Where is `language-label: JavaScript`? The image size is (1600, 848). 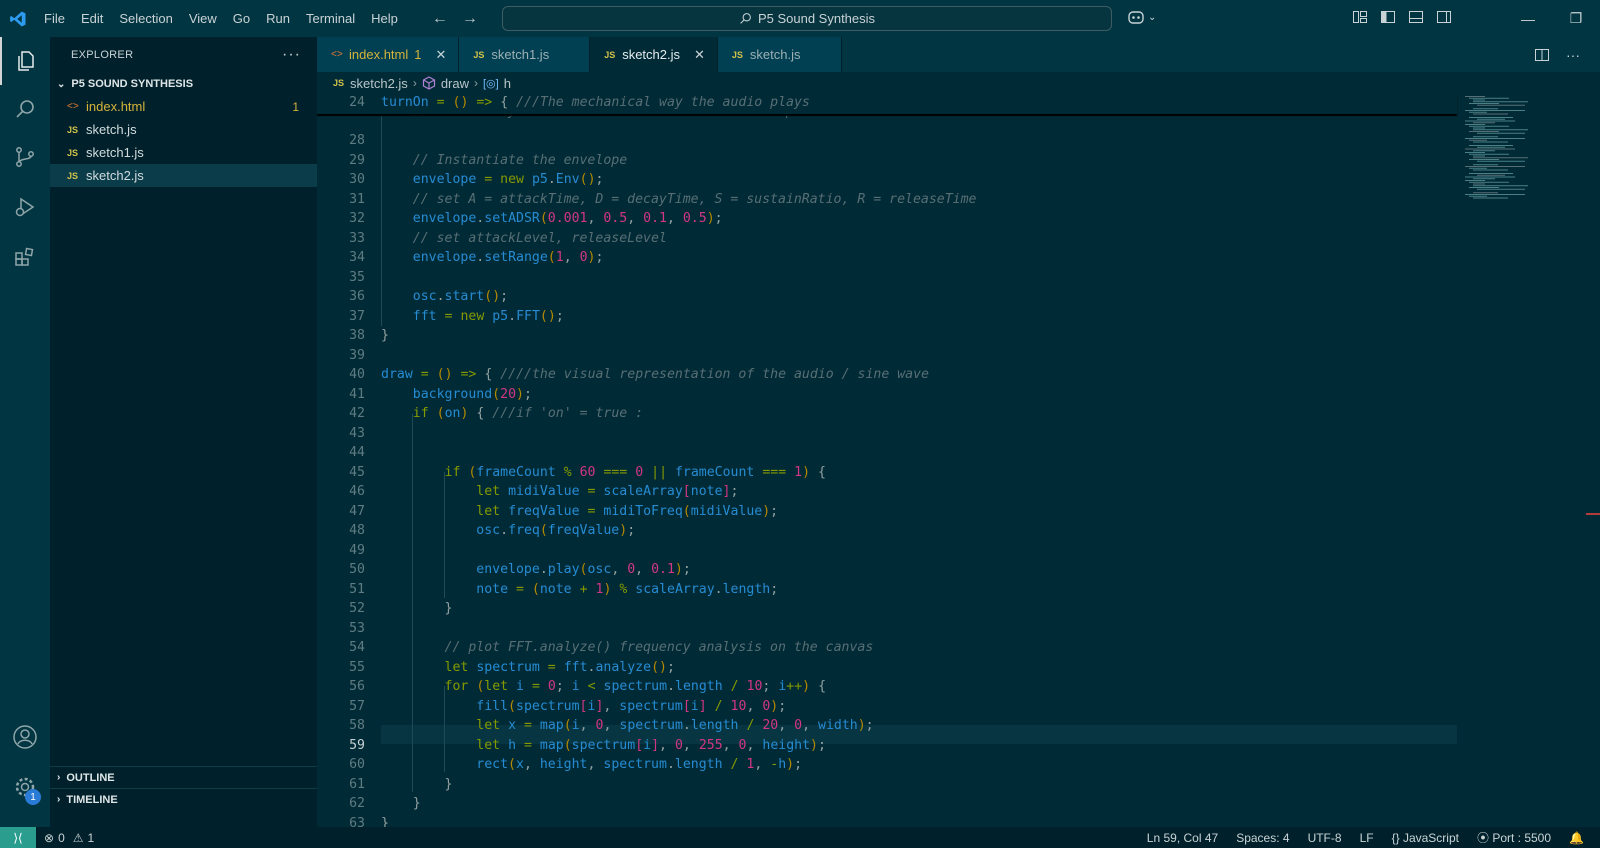 language-label: JavaScript is located at coordinates (1430, 837).